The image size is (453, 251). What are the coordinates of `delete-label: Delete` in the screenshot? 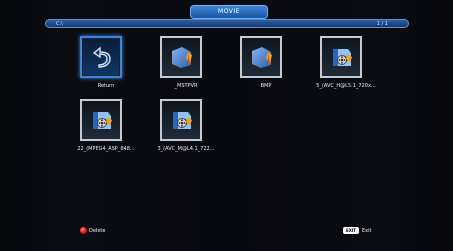 It's located at (97, 231).